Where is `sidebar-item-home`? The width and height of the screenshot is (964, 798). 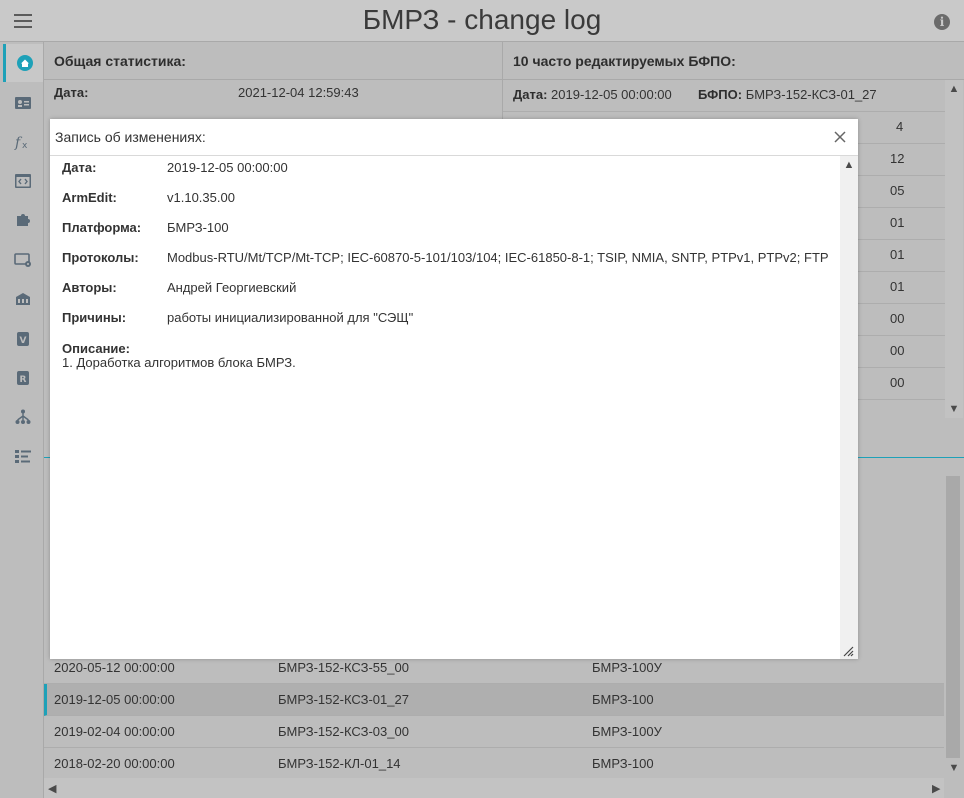 sidebar-item-home is located at coordinates (23, 63).